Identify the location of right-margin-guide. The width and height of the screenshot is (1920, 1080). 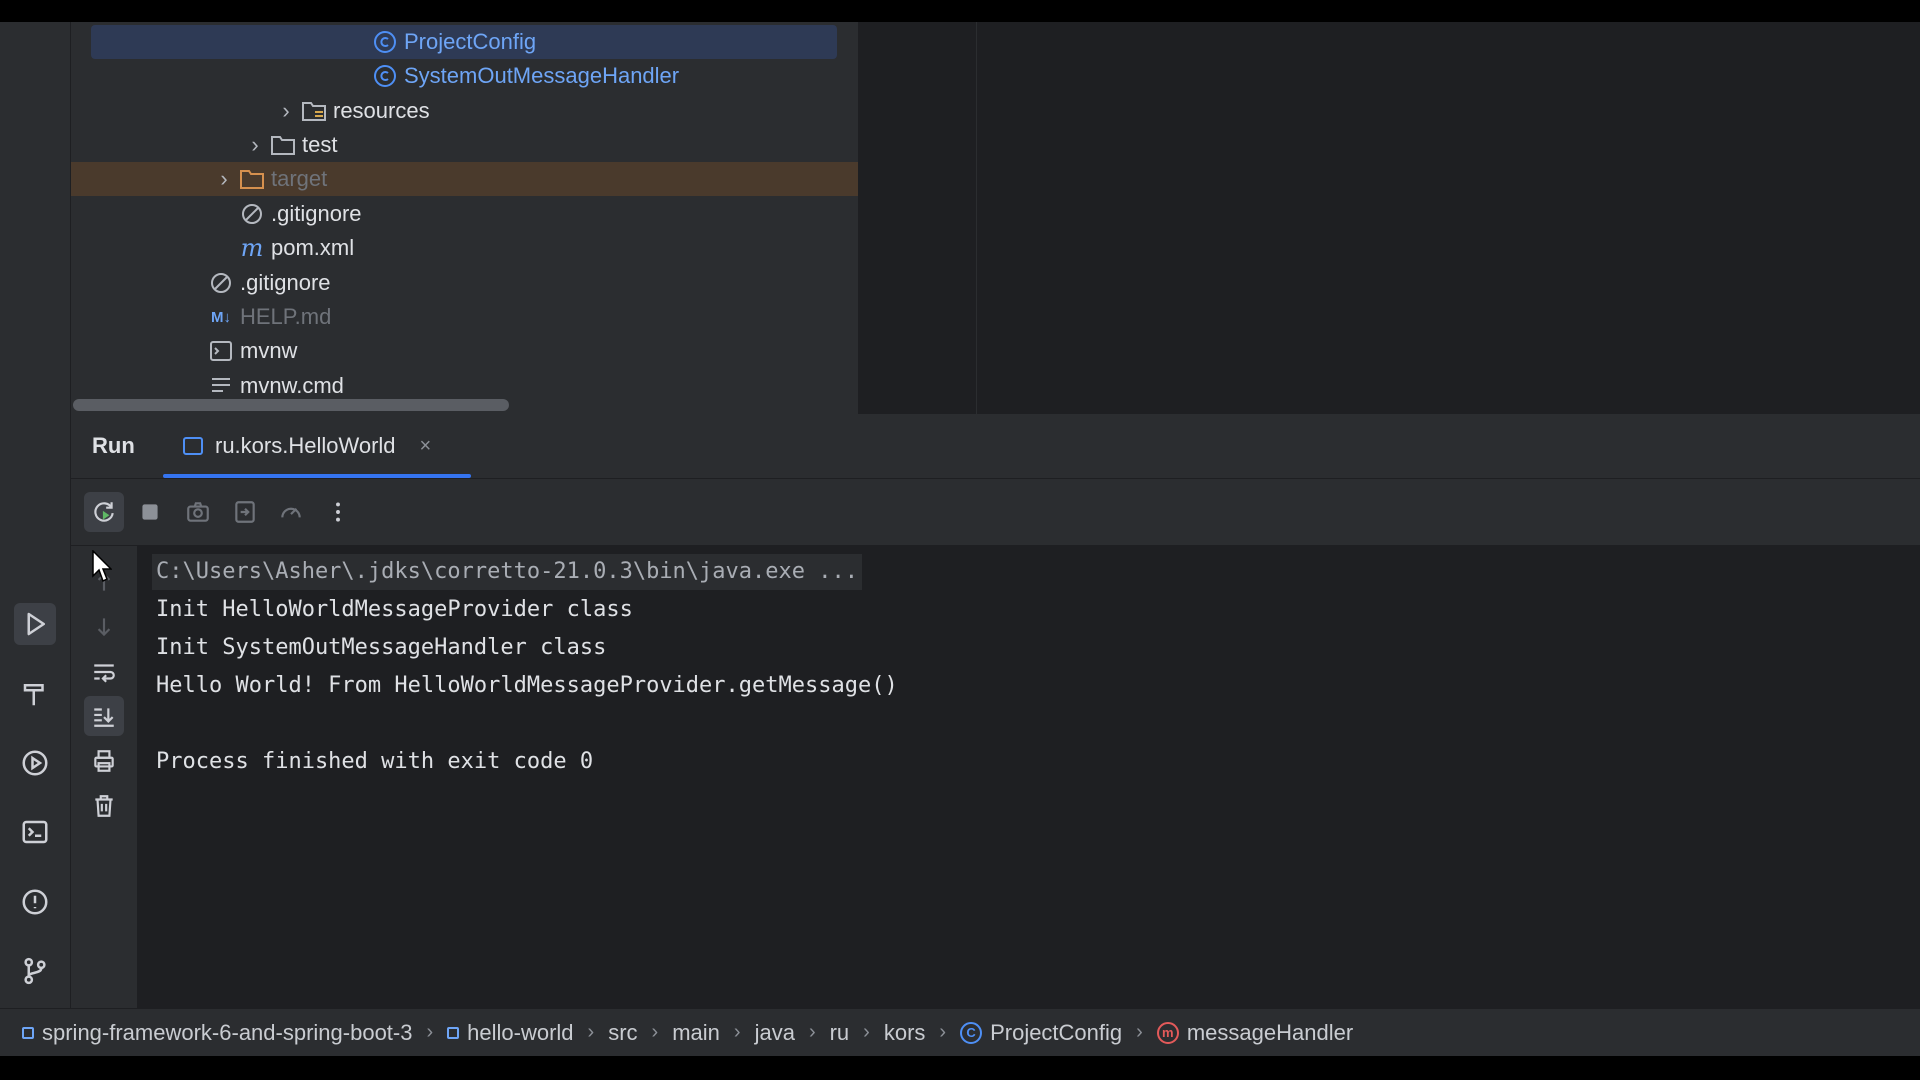
(976, 218).